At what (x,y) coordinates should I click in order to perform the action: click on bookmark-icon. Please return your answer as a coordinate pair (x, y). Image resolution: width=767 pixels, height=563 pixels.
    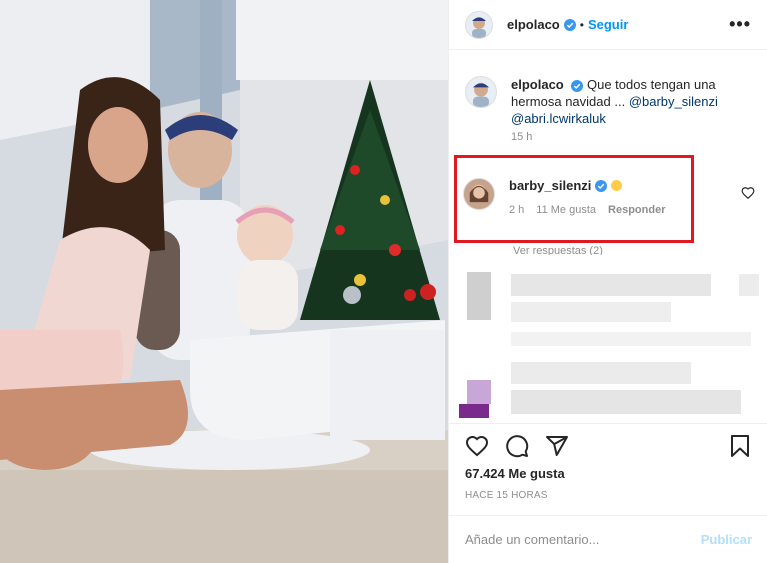
    Looking at the image, I should click on (740, 446).